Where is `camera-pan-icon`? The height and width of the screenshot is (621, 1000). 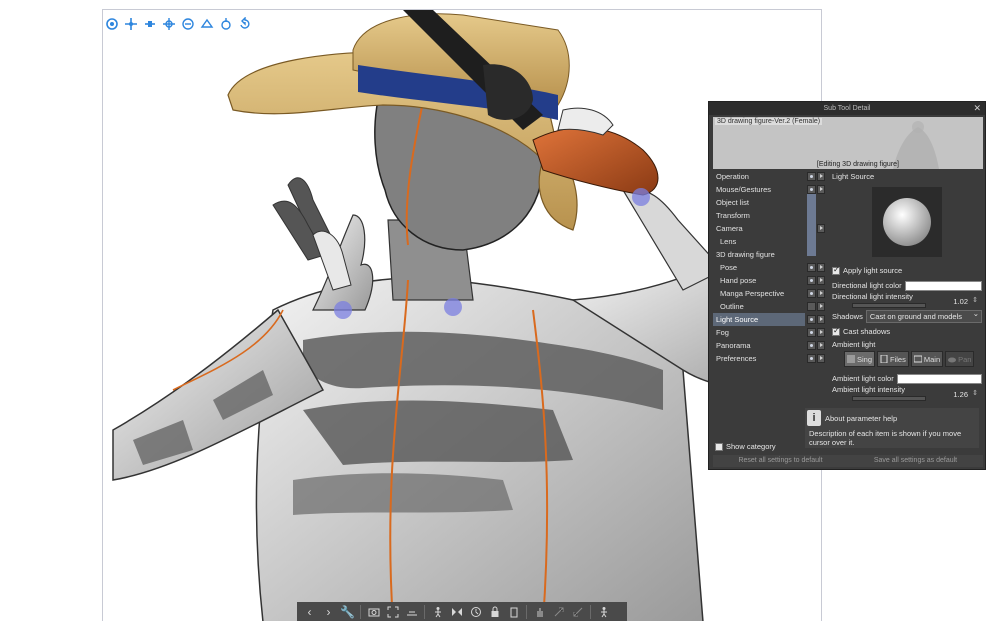 camera-pan-icon is located at coordinates (131, 24).